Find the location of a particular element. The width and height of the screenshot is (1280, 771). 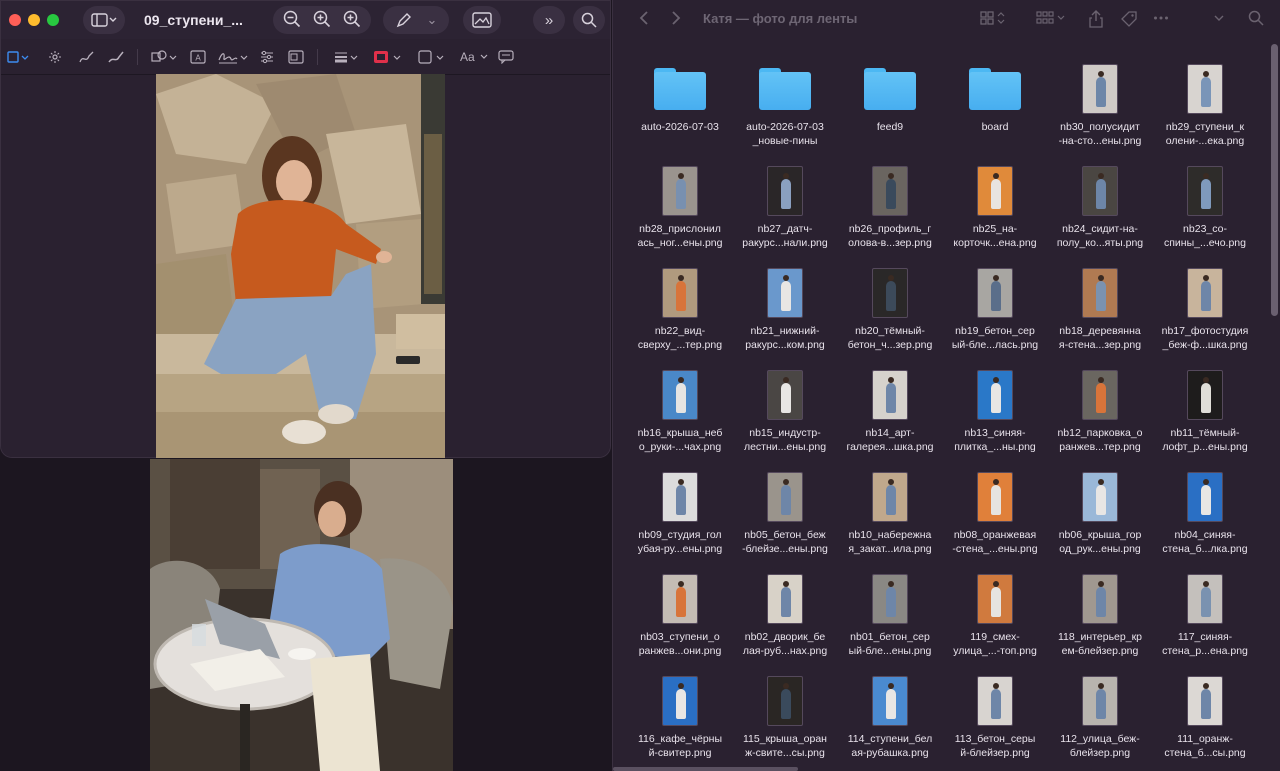

file-item: 115_крыша_оран ж-свите...сы.png is located at coordinates (785, 716).